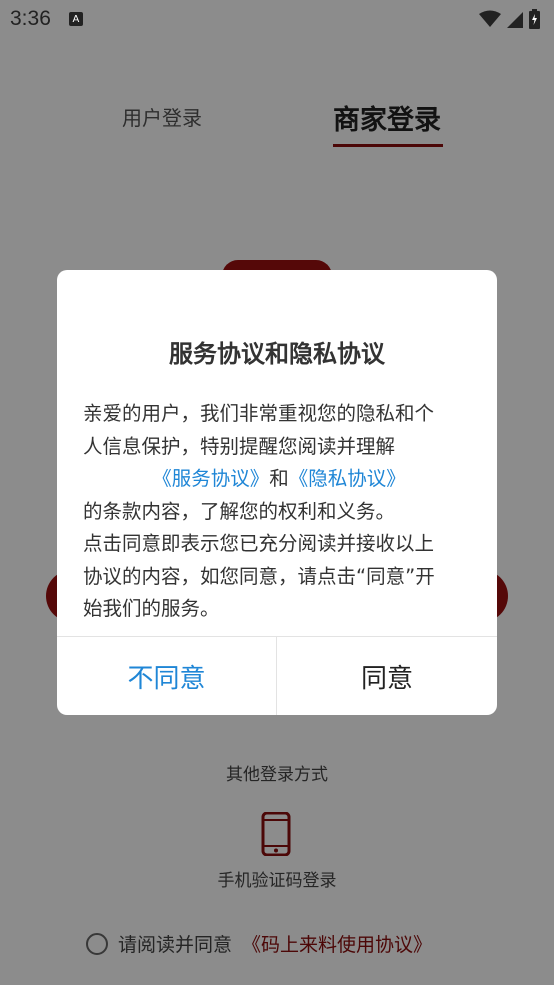 The height and width of the screenshot is (985, 554). Describe the element at coordinates (277, 354) in the screenshot. I see `dialog-title: 服务协议和隐私协议` at that location.